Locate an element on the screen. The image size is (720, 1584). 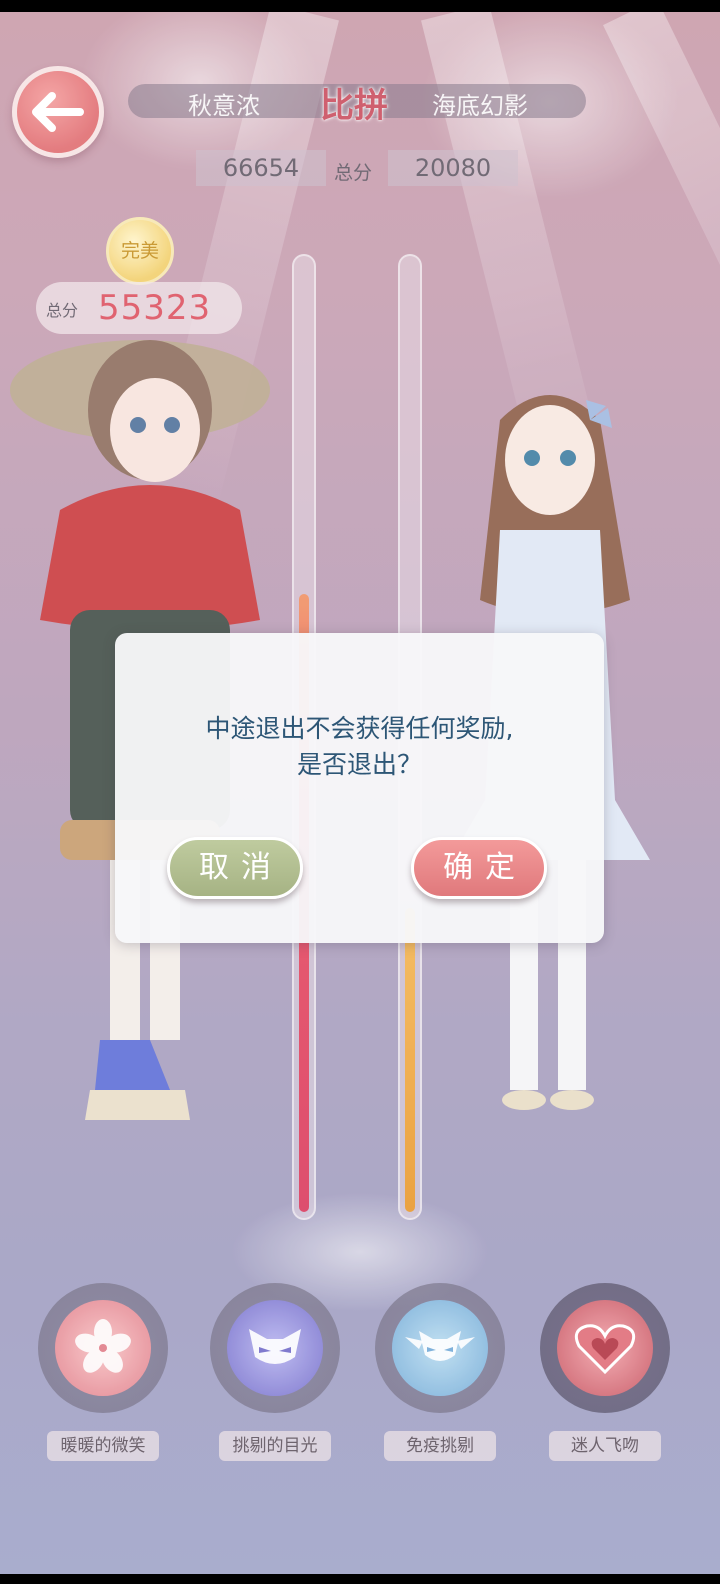
confirm-button: 确定 is located at coordinates (479, 868).